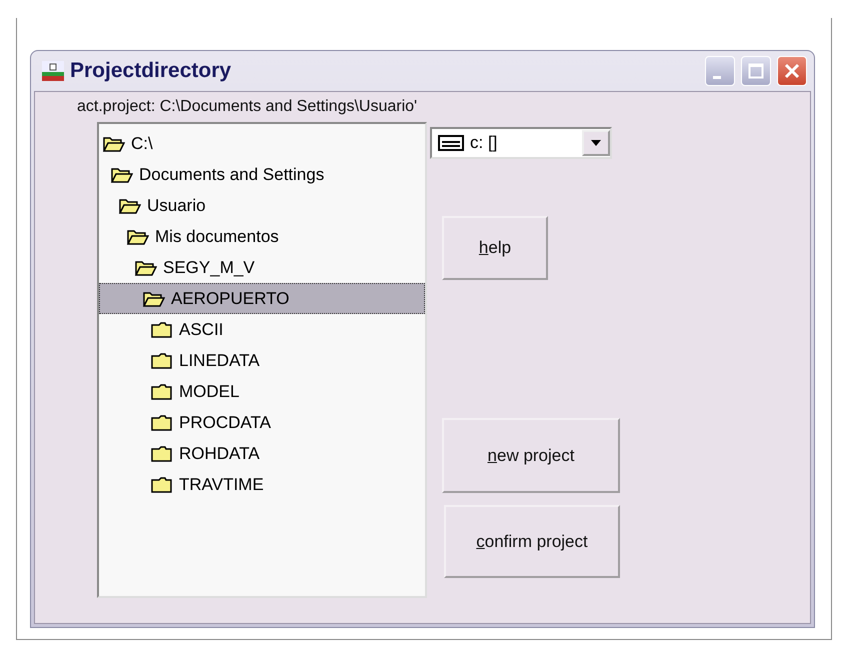 This screenshot has width=848, height=658. I want to click on landscape-app-icon, so click(53, 71).